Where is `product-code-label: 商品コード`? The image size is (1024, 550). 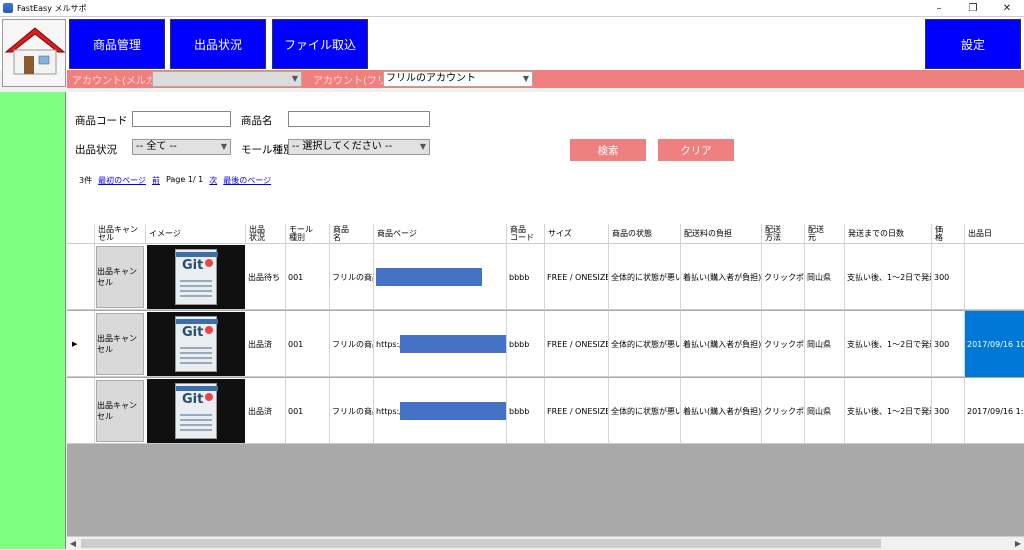
product-code-label: 商品コード is located at coordinates (101, 121).